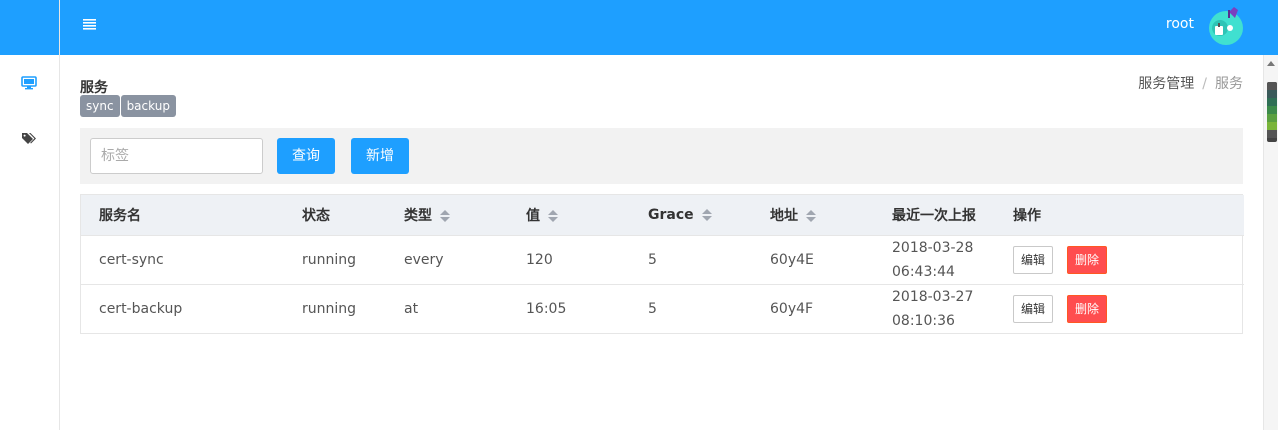 The width and height of the screenshot is (1278, 430). What do you see at coordinates (316, 215) in the screenshot?
I see `column-label: 状态` at bounding box center [316, 215].